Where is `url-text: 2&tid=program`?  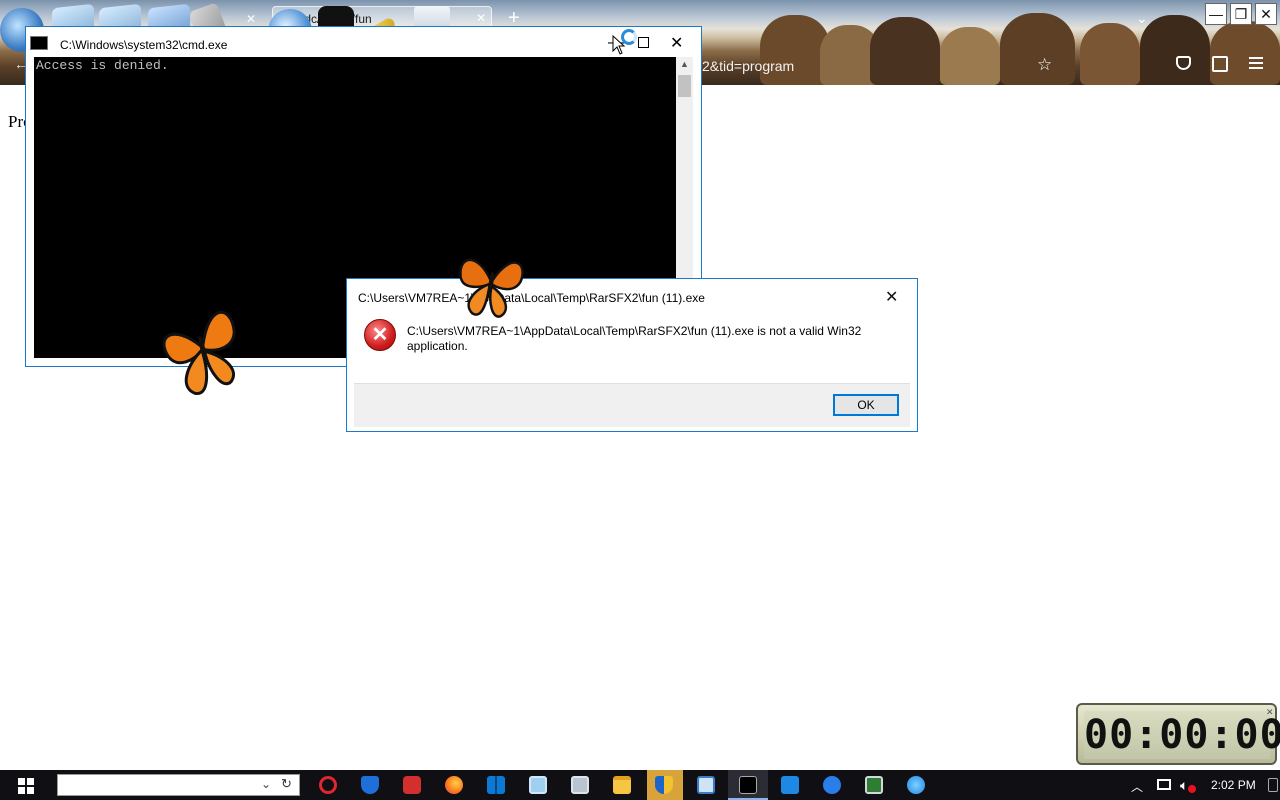 url-text: 2&tid=program is located at coordinates (748, 66).